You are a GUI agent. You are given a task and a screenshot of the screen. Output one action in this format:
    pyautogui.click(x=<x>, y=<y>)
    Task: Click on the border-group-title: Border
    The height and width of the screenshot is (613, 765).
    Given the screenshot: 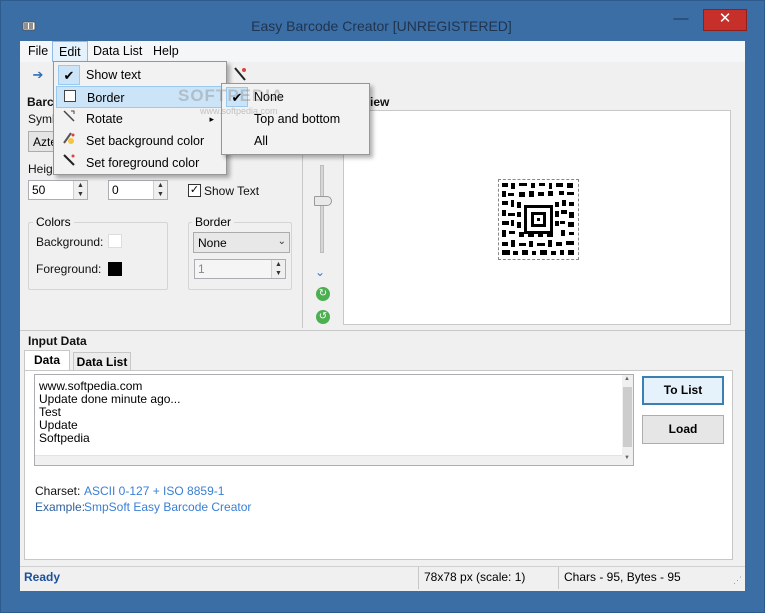 What is the action you would take?
    pyautogui.click(x=213, y=222)
    